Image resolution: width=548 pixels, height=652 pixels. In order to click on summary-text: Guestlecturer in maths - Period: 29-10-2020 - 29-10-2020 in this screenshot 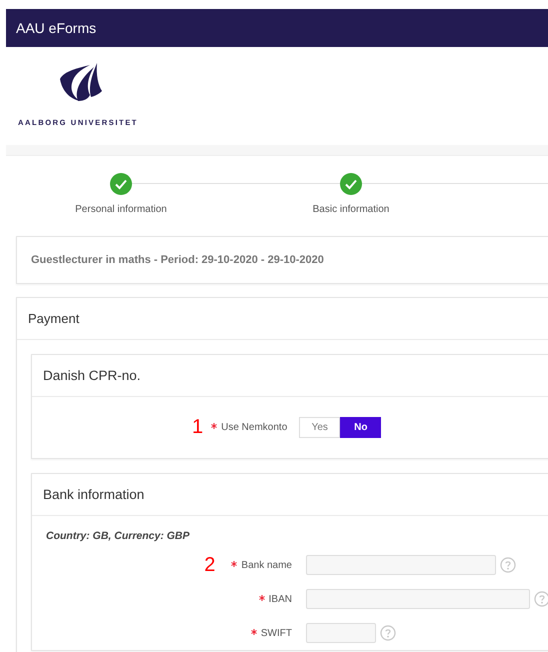, I will do `click(177, 260)`.